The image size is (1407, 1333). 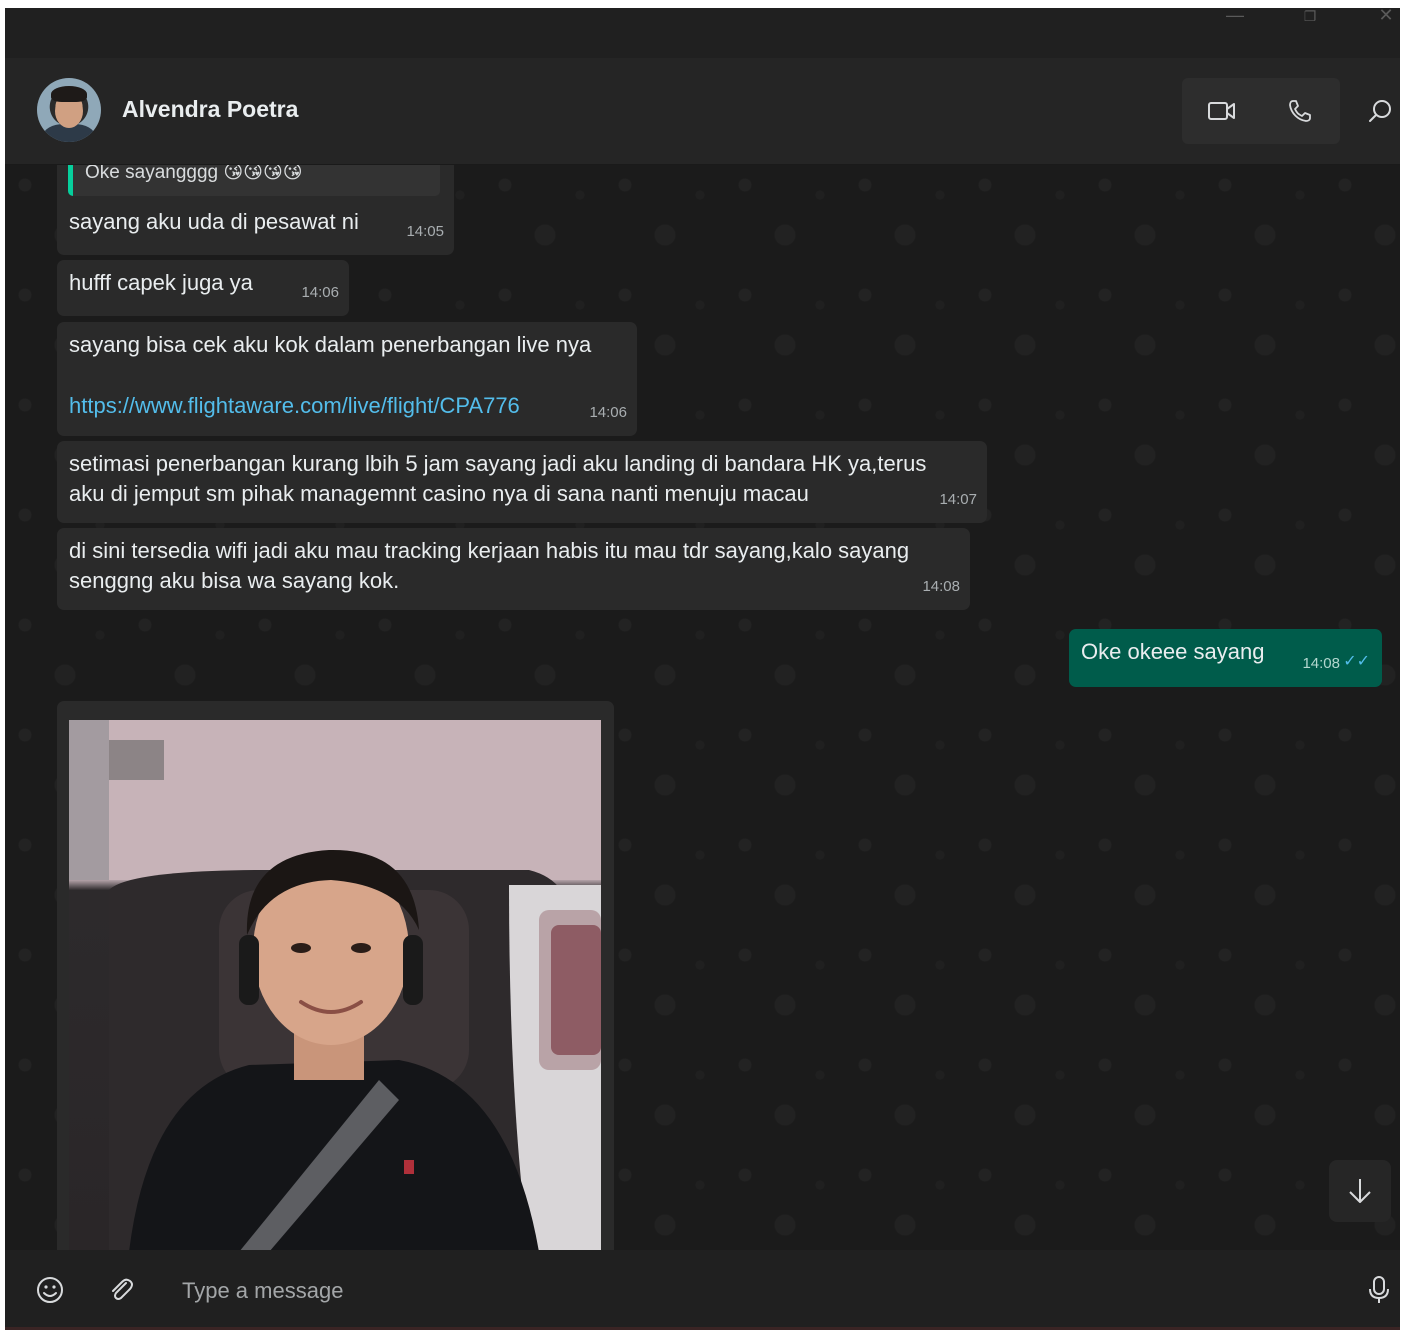 I want to click on message-input, so click(x=757, y=1291).